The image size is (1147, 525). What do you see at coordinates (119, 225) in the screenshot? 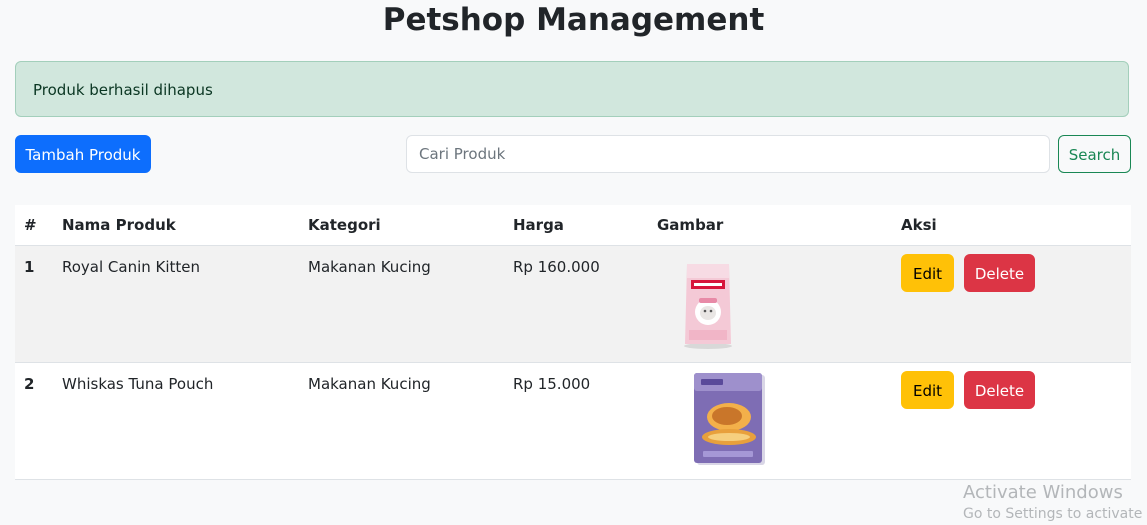
I see `header-name: Nama Produk` at bounding box center [119, 225].